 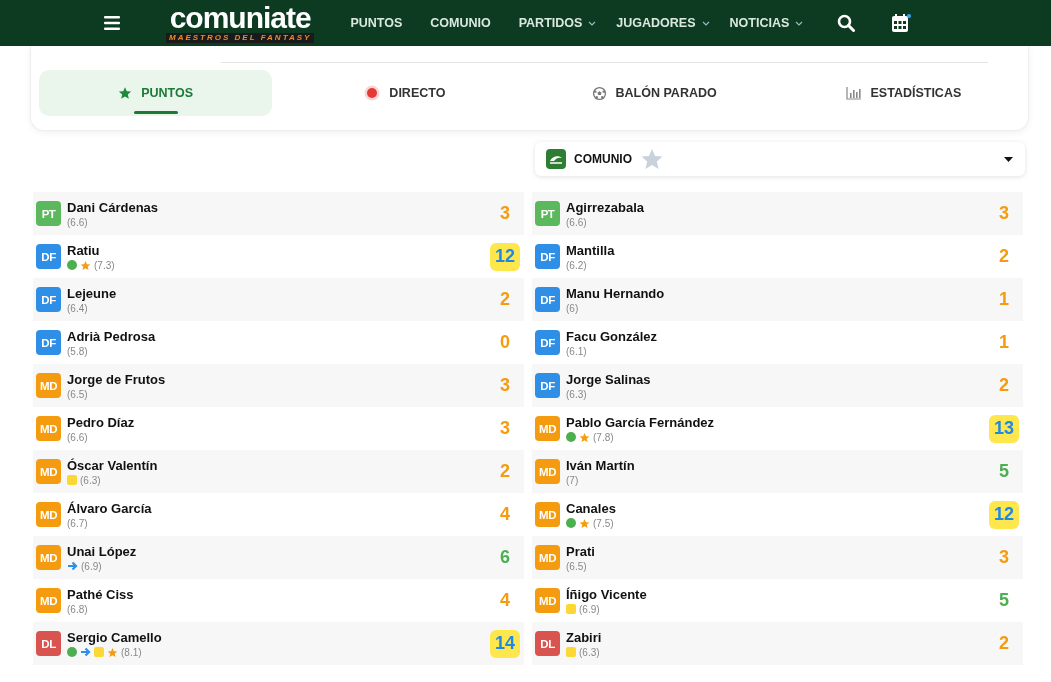 I want to click on player-name: Prati, so click(x=581, y=551).